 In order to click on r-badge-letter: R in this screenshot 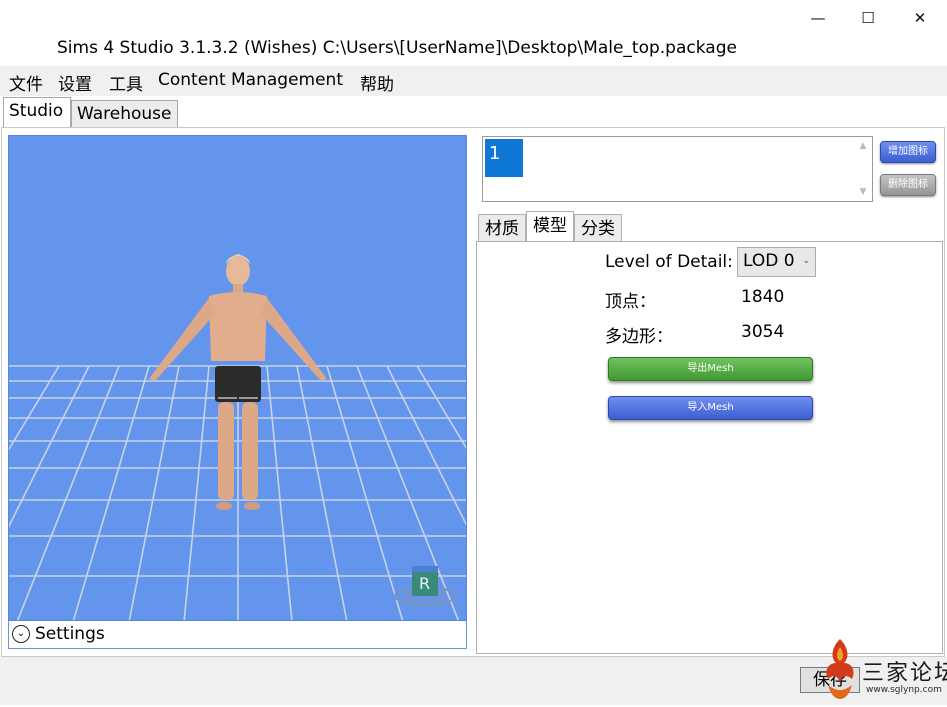, I will do `click(425, 583)`.